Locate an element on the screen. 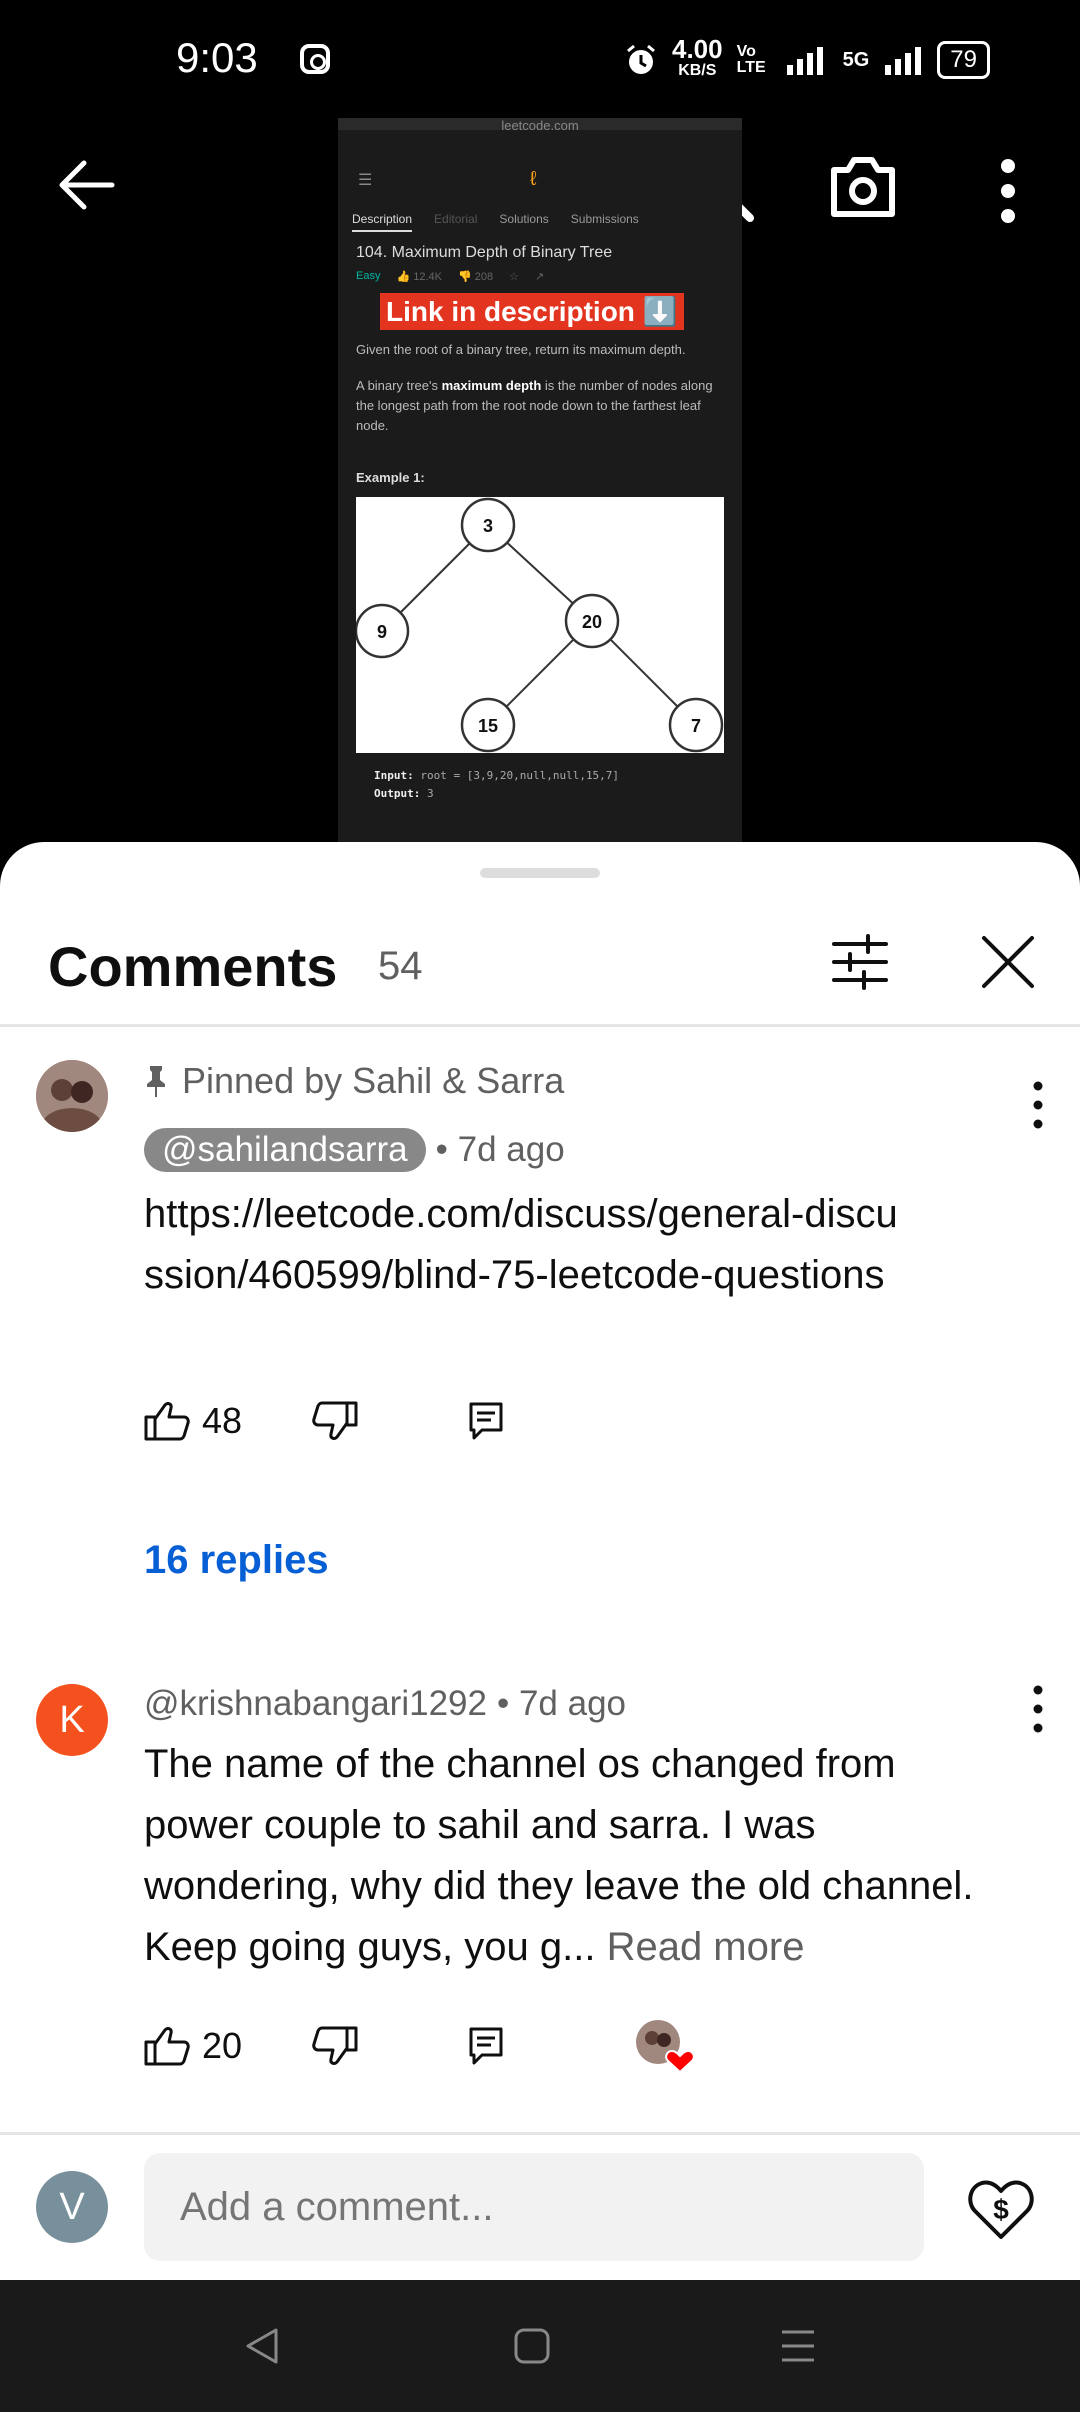 This screenshot has width=1080, height=2412. tree-node-label: 3 is located at coordinates (488, 526).